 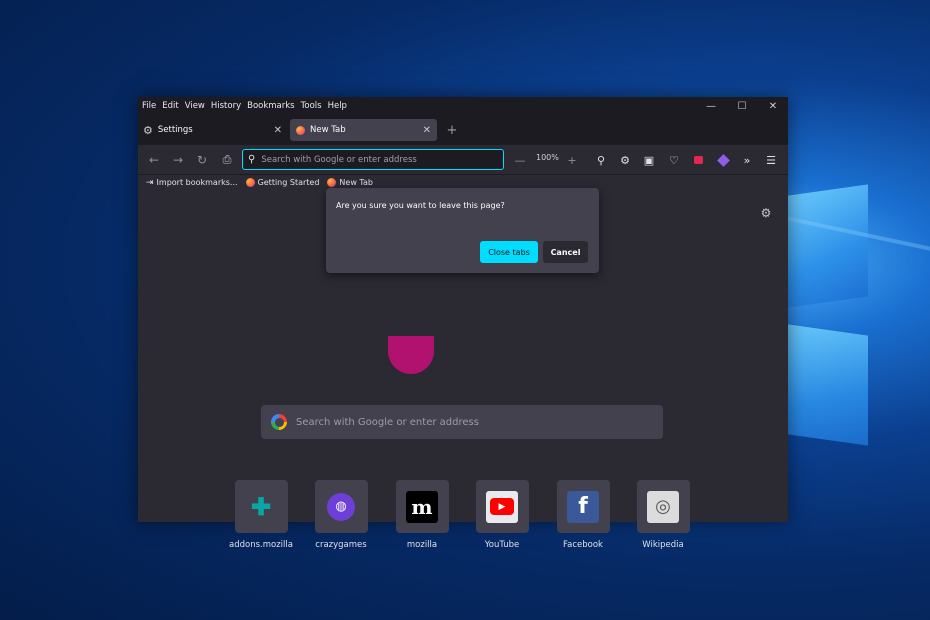 What do you see at coordinates (711, 106) in the screenshot?
I see `minimize-button: —` at bounding box center [711, 106].